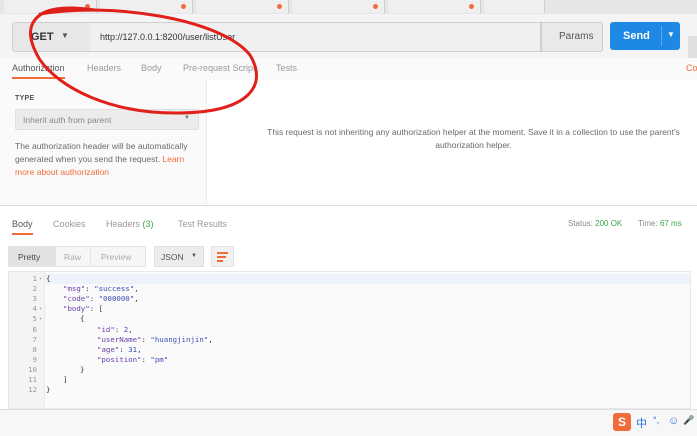 The height and width of the screenshot is (436, 697). Describe the element at coordinates (691, 68) in the screenshot. I see `cookies-link: Co` at that location.